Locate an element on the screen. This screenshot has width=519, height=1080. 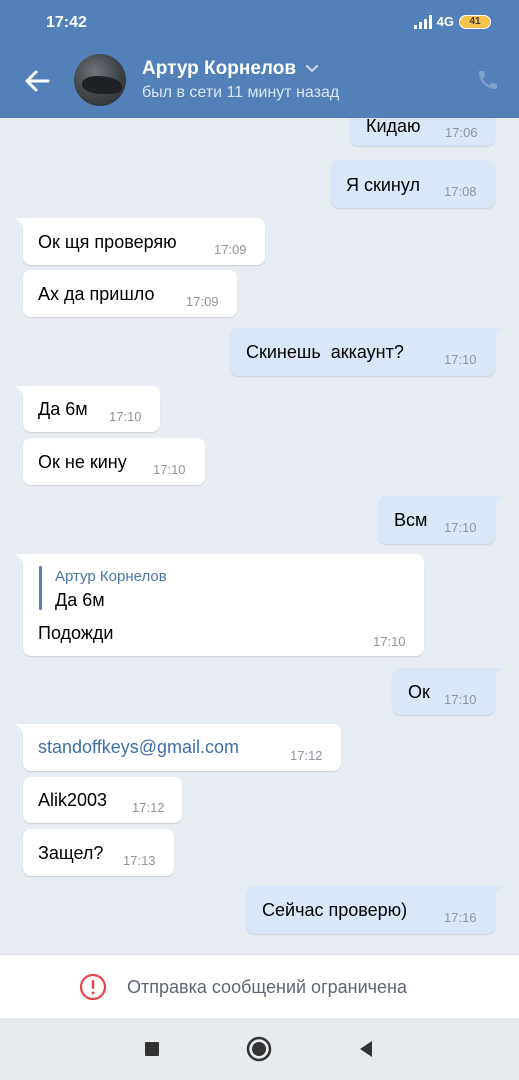
incoming-message: Ах да пришло 17:09 is located at coordinates (130, 293).